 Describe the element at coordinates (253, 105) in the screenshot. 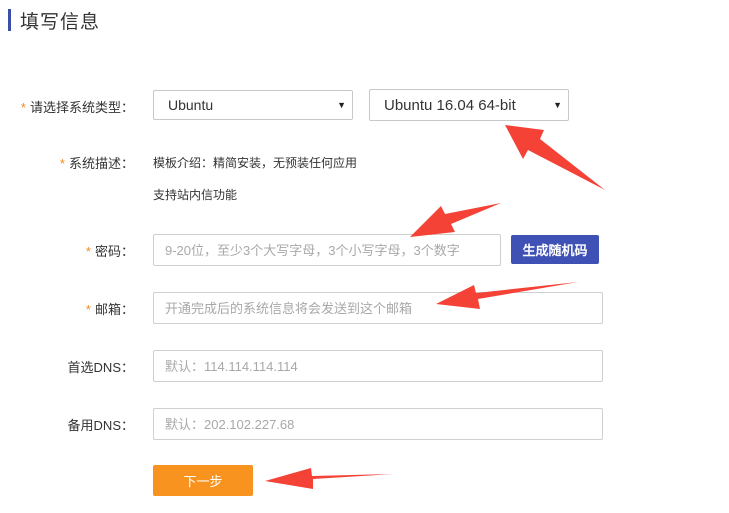

I see `os-type-select: Ubuntu ▼` at that location.